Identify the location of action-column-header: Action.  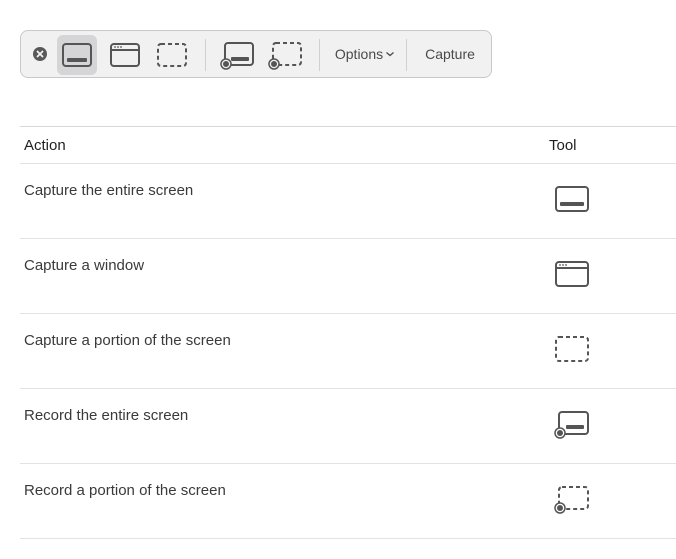
(45, 145).